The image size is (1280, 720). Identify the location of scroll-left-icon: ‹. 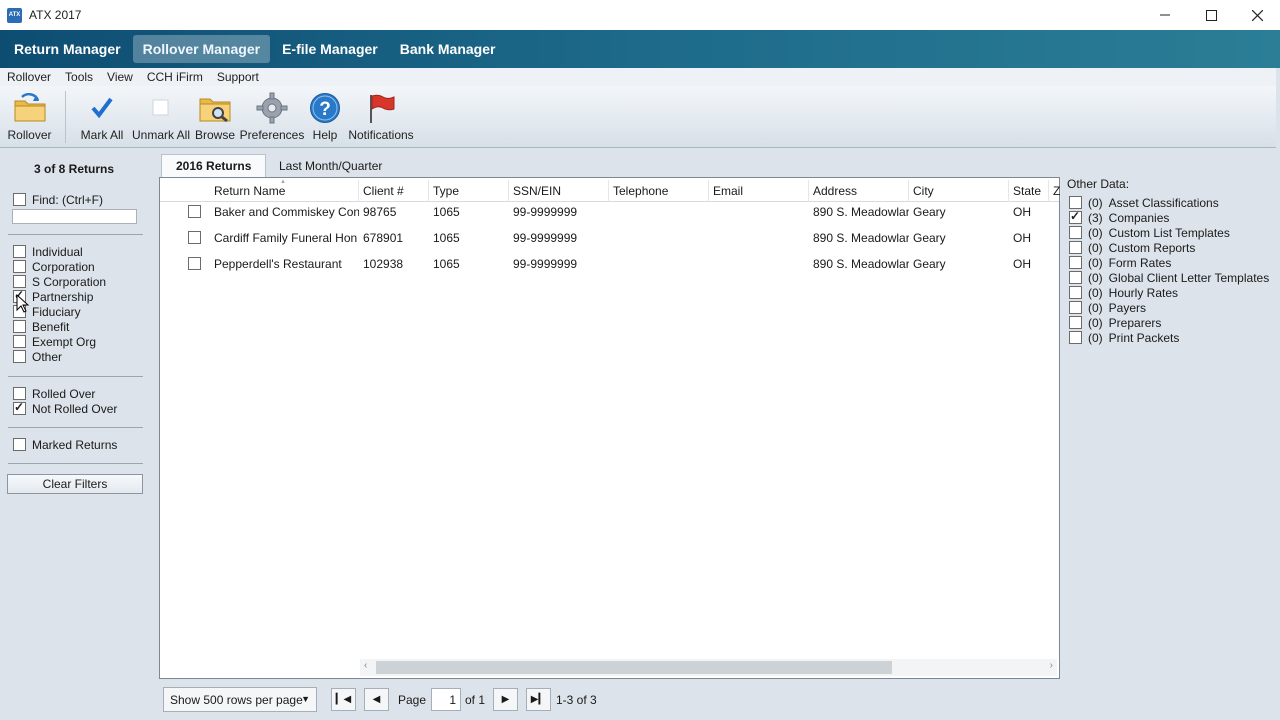
(365, 665).